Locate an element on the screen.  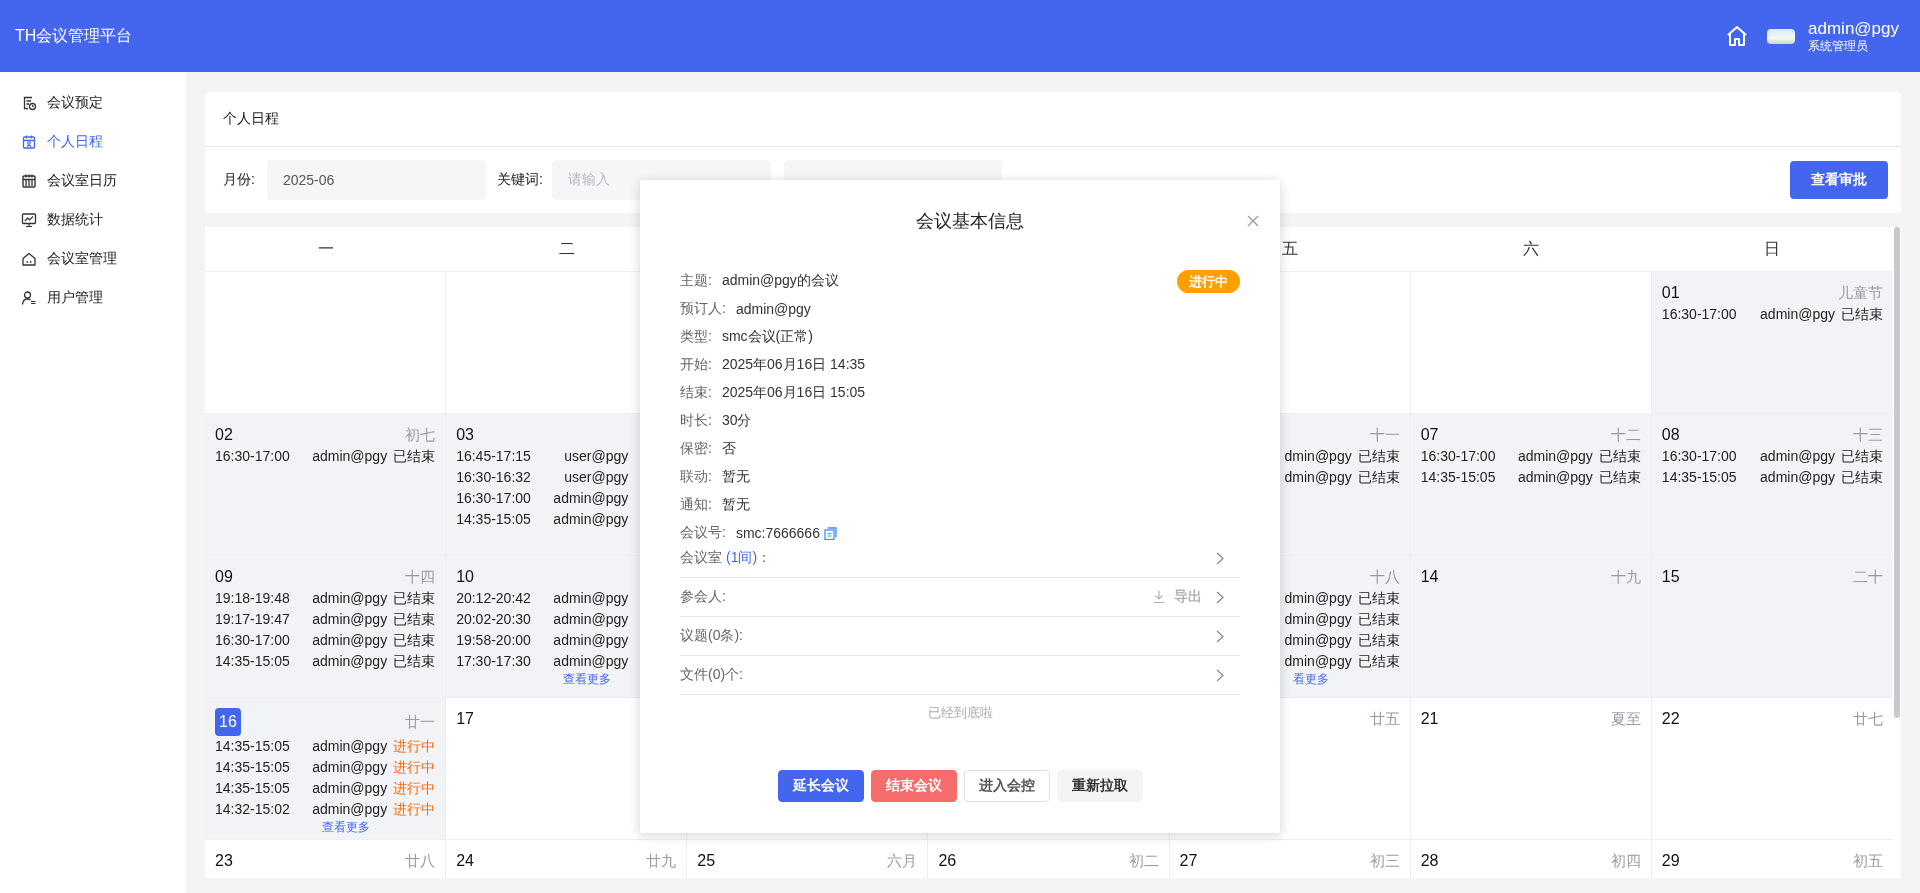
day-cell: 15 二十 is located at coordinates (1772, 627).